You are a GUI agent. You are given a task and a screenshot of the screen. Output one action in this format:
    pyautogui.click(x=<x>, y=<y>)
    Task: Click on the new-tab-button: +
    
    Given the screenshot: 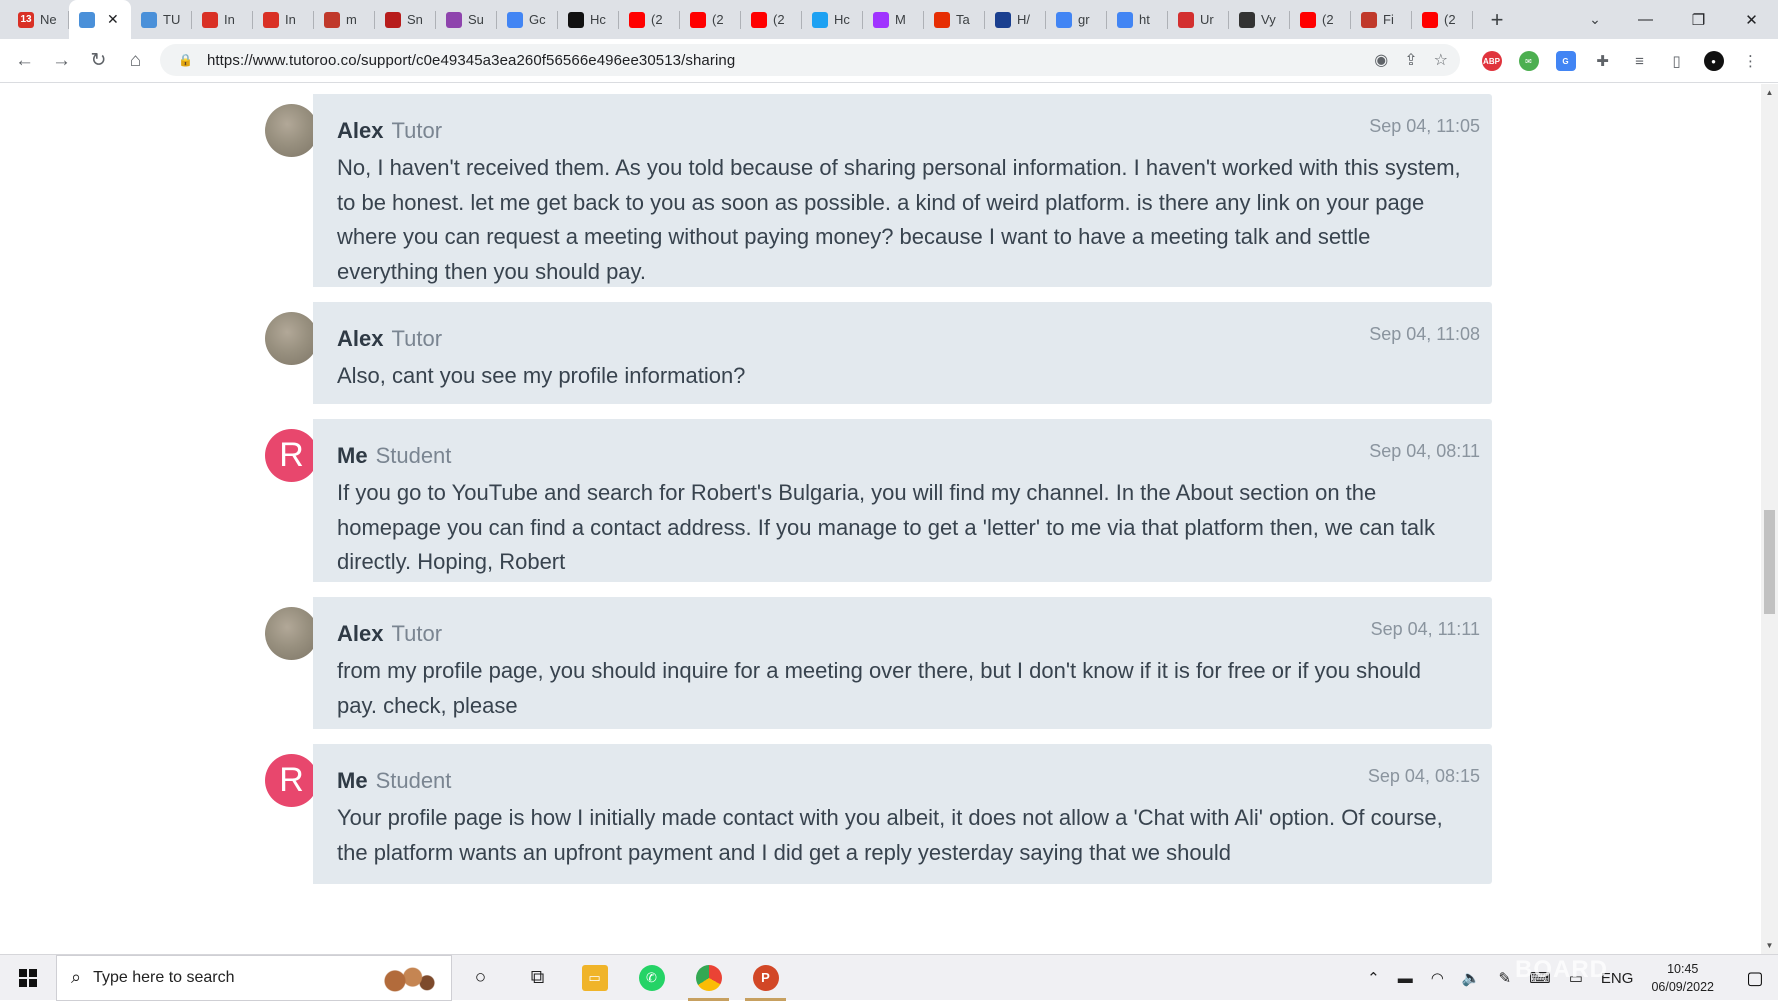 What is the action you would take?
    pyautogui.click(x=1497, y=19)
    